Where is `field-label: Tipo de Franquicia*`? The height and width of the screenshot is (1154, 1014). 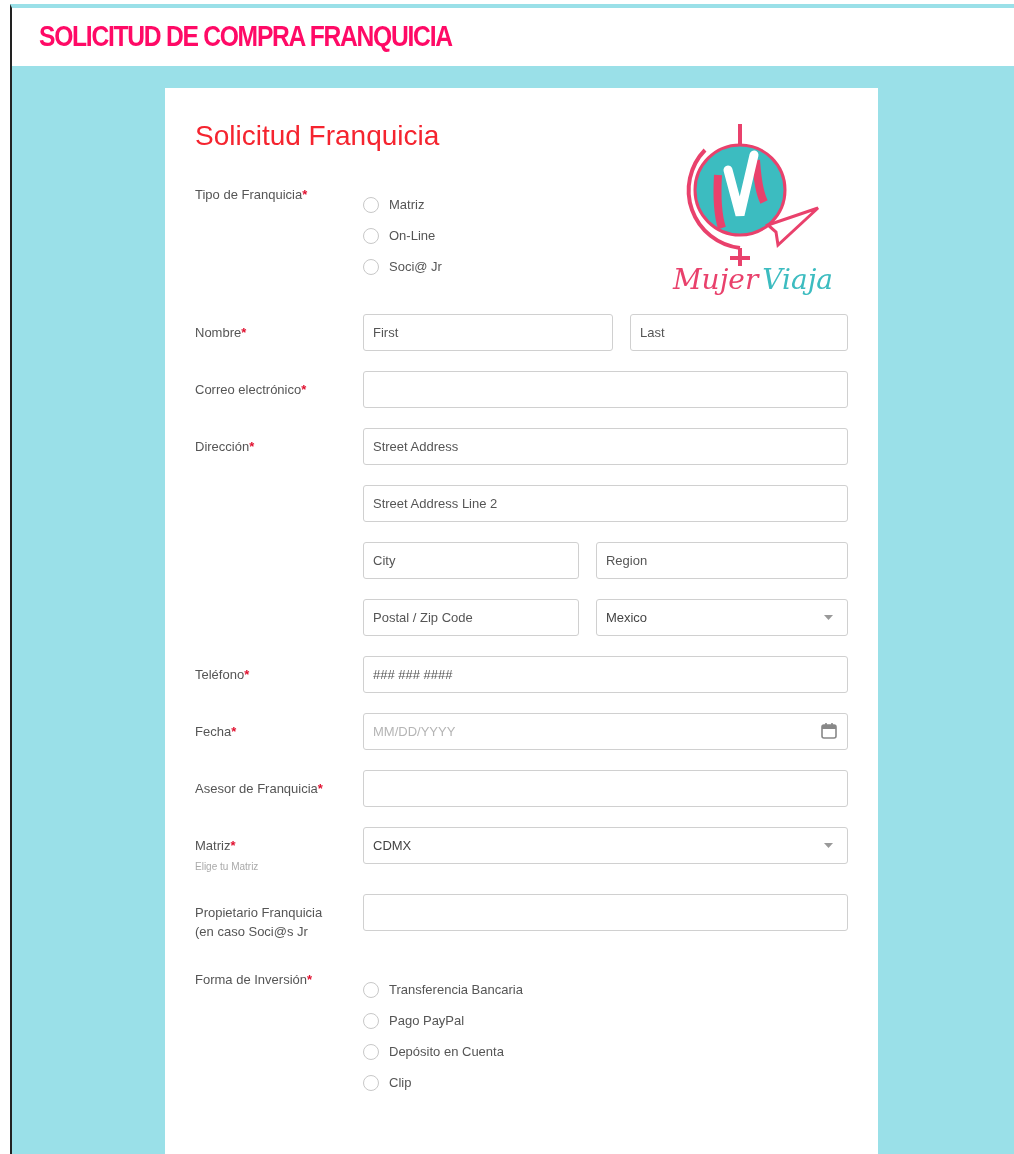
field-label: Tipo de Franquicia* is located at coordinates (252, 195).